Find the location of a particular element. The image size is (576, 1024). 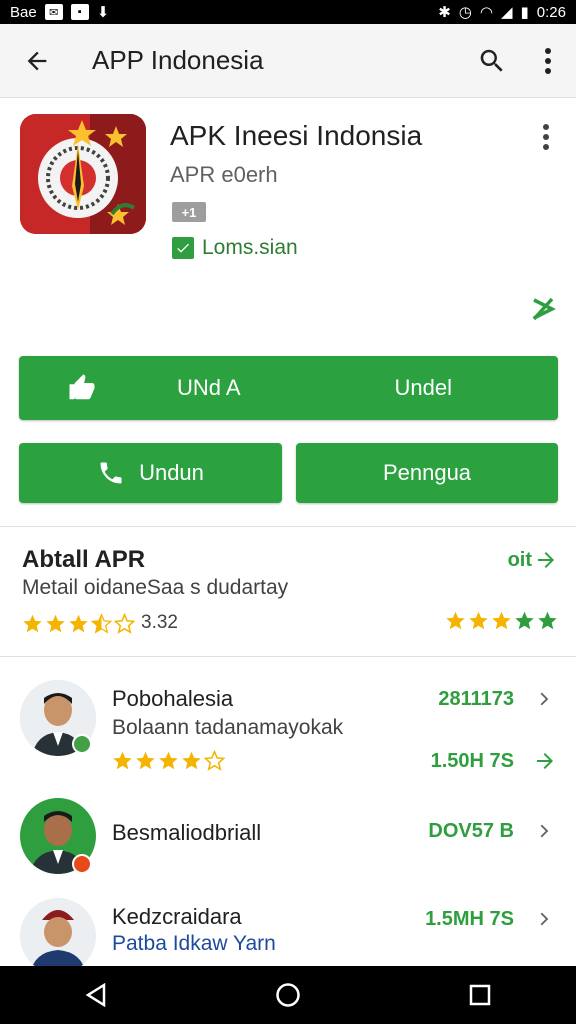

back-button is located at coordinates (37, 61).